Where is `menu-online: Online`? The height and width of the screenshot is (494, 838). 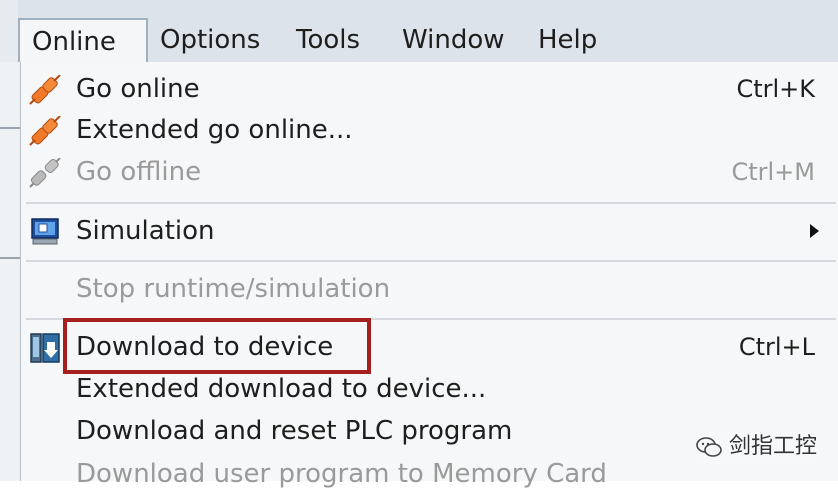 menu-online: Online is located at coordinates (83, 40).